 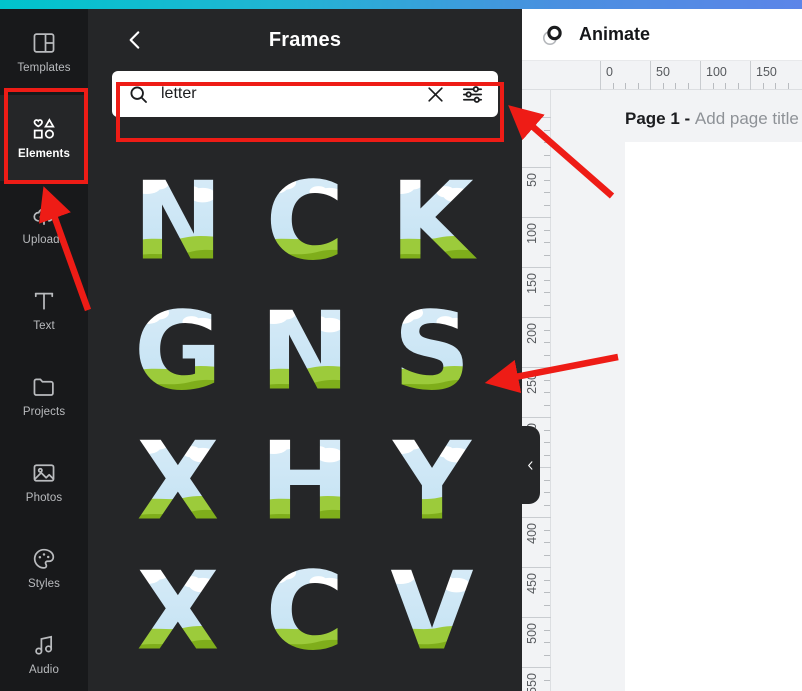 What do you see at coordinates (44, 645) in the screenshot?
I see `audio-icon` at bounding box center [44, 645].